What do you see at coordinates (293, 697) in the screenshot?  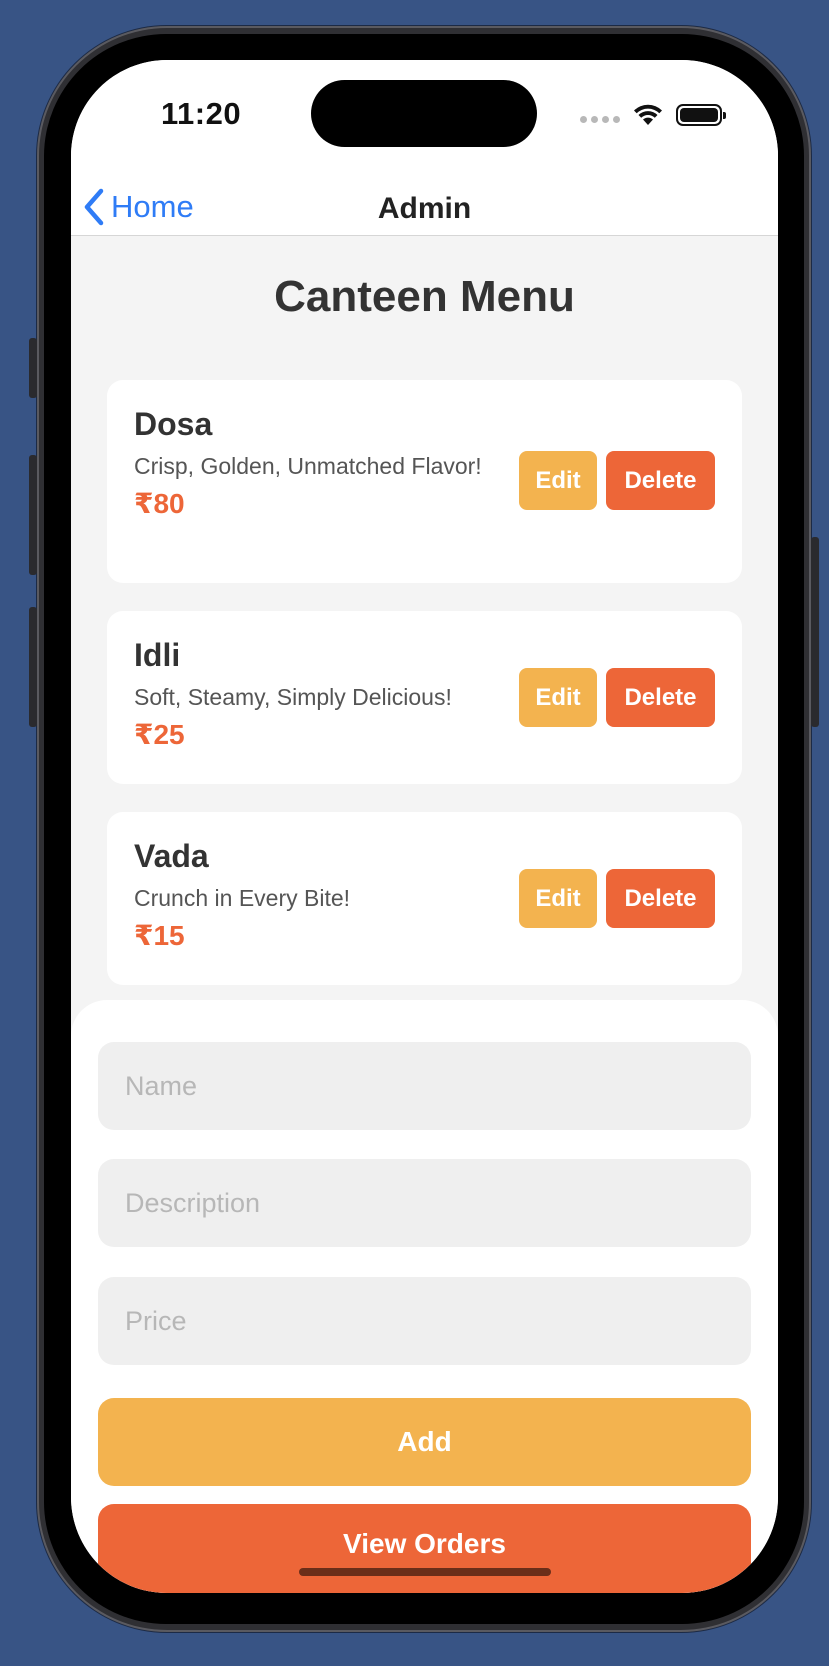 I see `menu-item-description: Soft, Steamy, Simply Delicious!` at bounding box center [293, 697].